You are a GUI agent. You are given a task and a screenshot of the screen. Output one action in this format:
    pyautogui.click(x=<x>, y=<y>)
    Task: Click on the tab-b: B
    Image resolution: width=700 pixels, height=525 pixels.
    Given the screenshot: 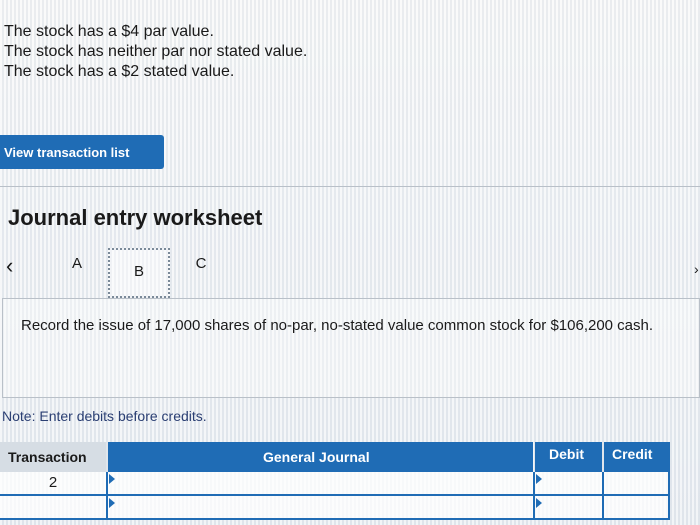 What is the action you would take?
    pyautogui.click(x=139, y=273)
    